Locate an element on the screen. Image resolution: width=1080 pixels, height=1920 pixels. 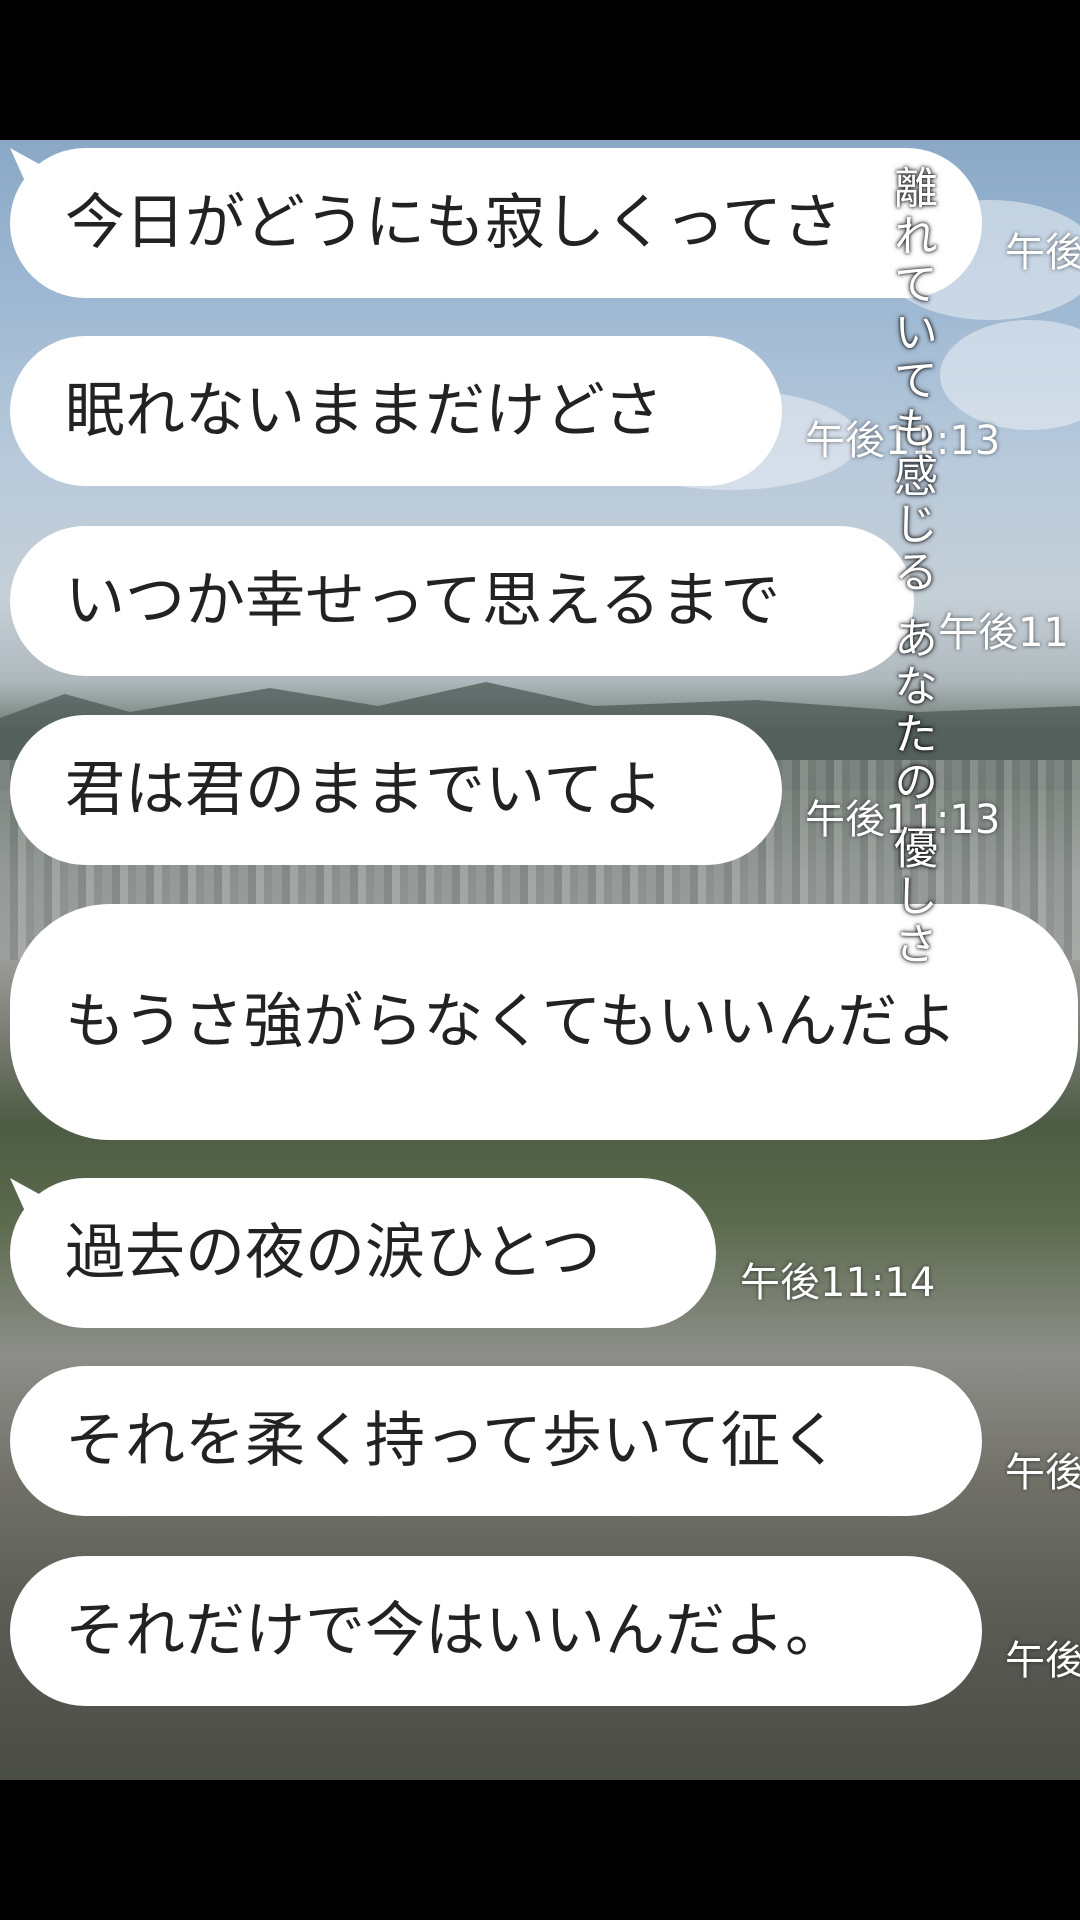
message-text: それだけで今はいいんだよ。 is located at coordinates (455, 1631).